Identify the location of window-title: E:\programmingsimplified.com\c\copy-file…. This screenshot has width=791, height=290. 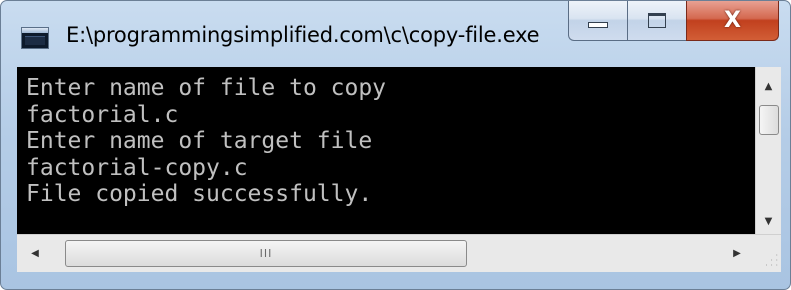
(303, 35).